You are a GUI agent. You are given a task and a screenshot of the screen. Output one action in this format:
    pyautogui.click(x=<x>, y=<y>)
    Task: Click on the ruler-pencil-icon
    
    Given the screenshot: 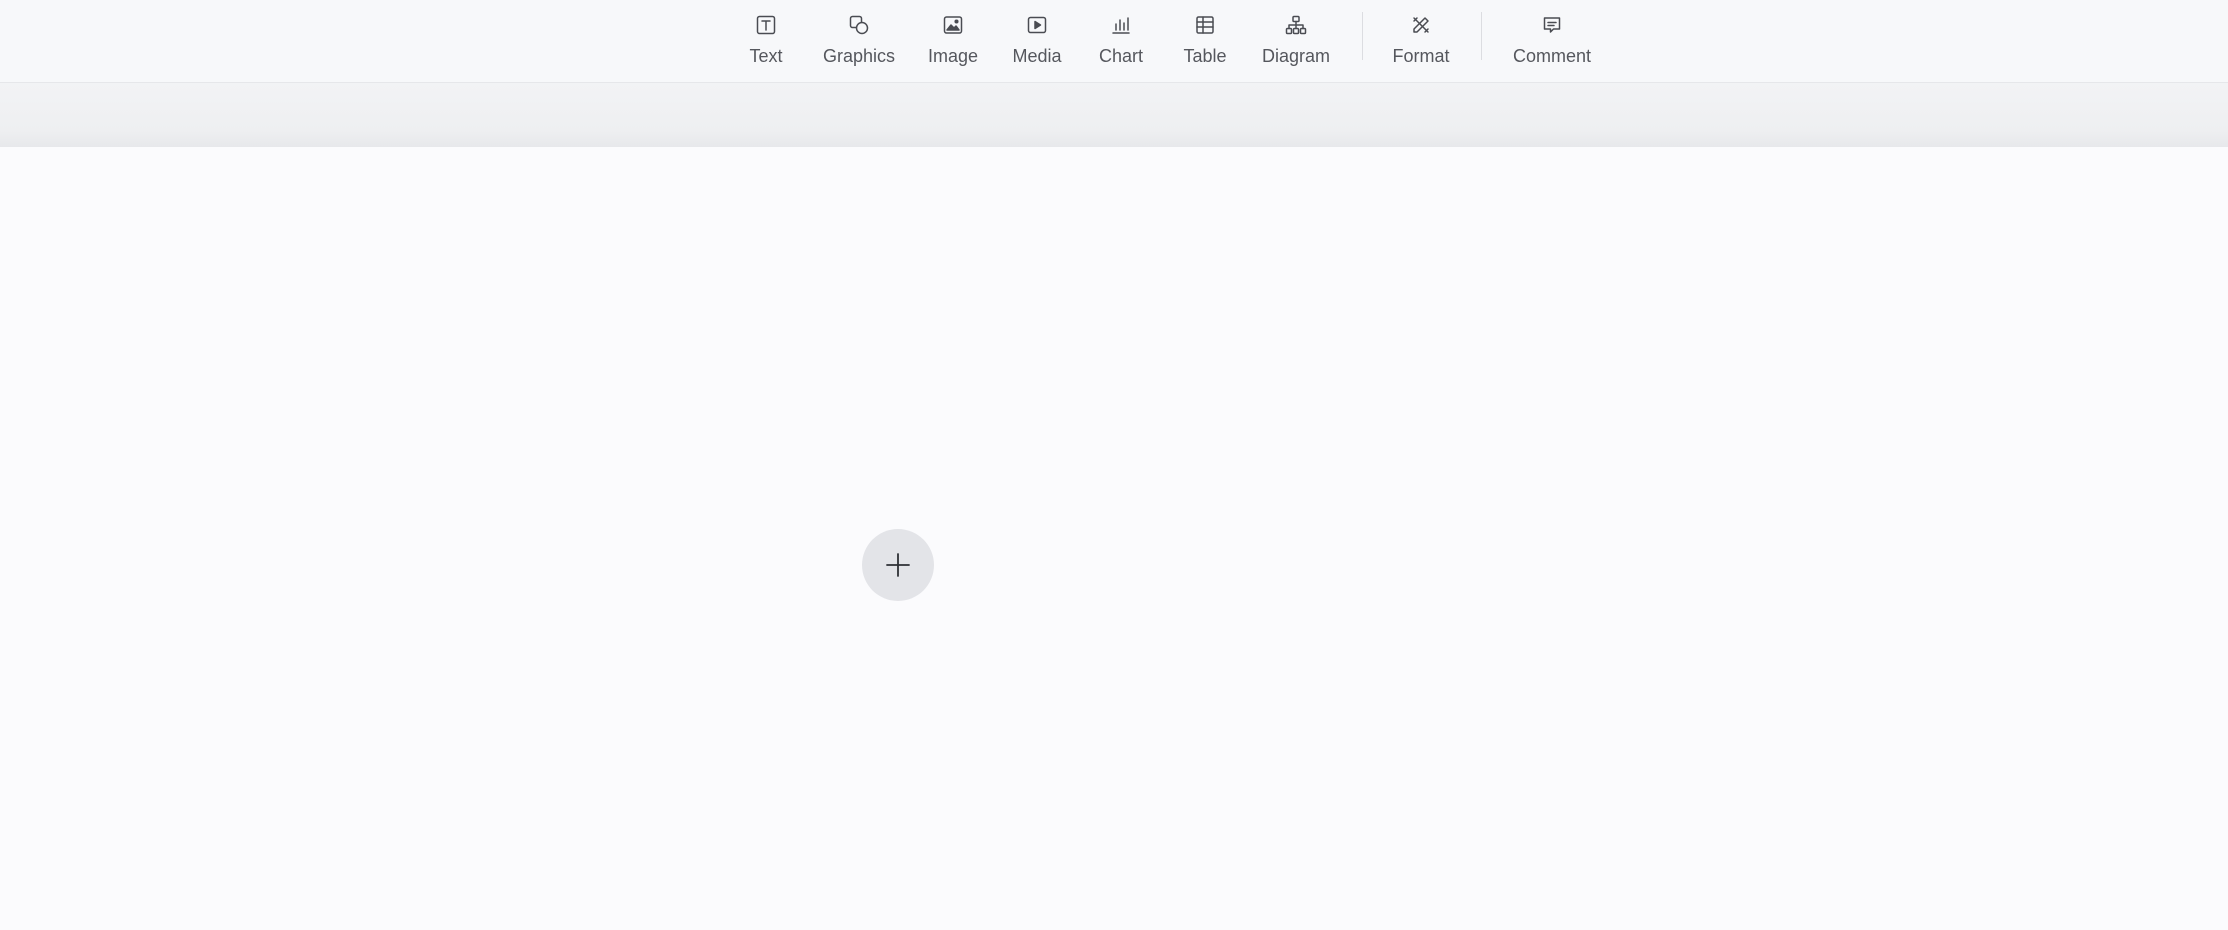 What is the action you would take?
    pyautogui.click(x=1421, y=25)
    